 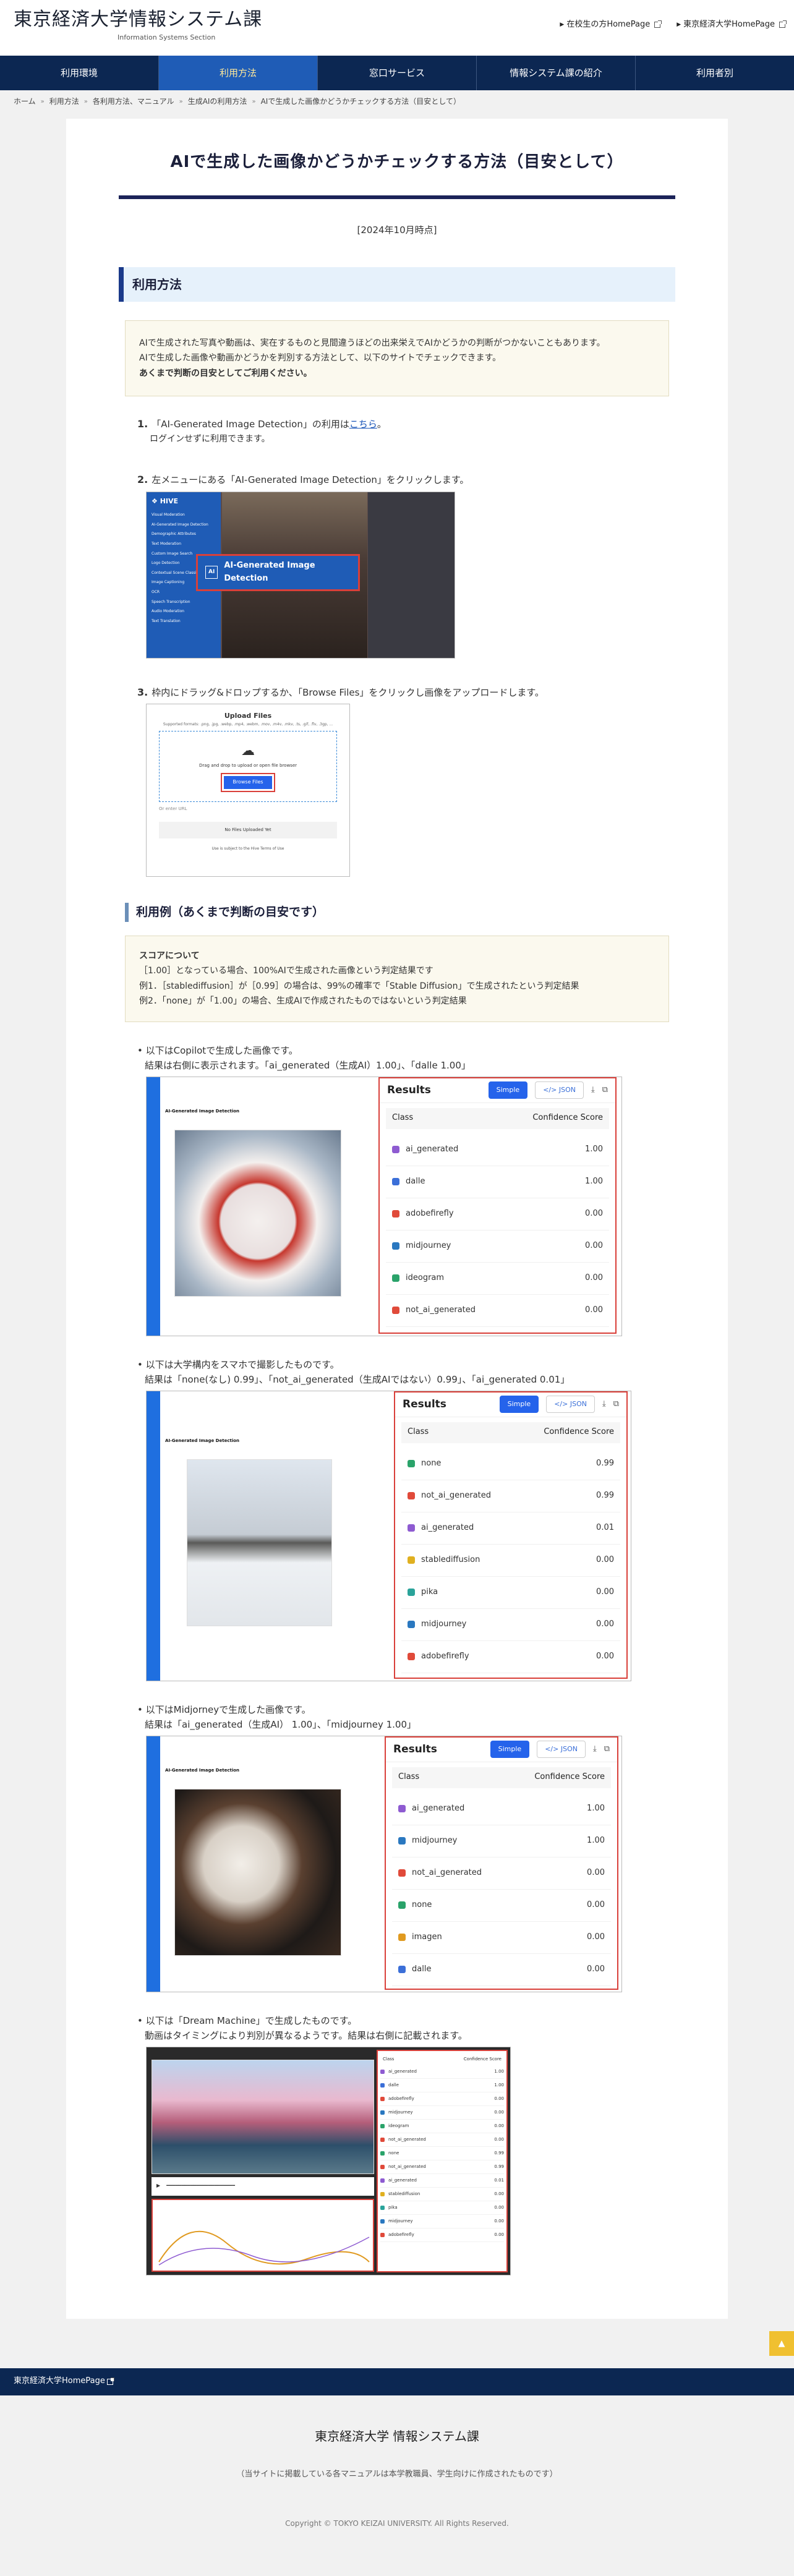 I want to click on hive-ai-button-highlight: AI AI-Generated Image Detection, so click(x=278, y=572).